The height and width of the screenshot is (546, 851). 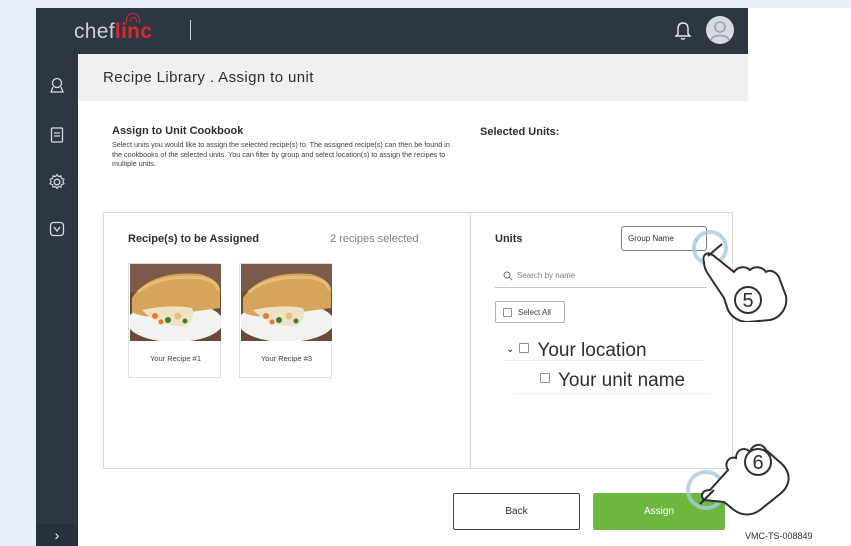 I want to click on unit-label: Your unit name, so click(x=622, y=380).